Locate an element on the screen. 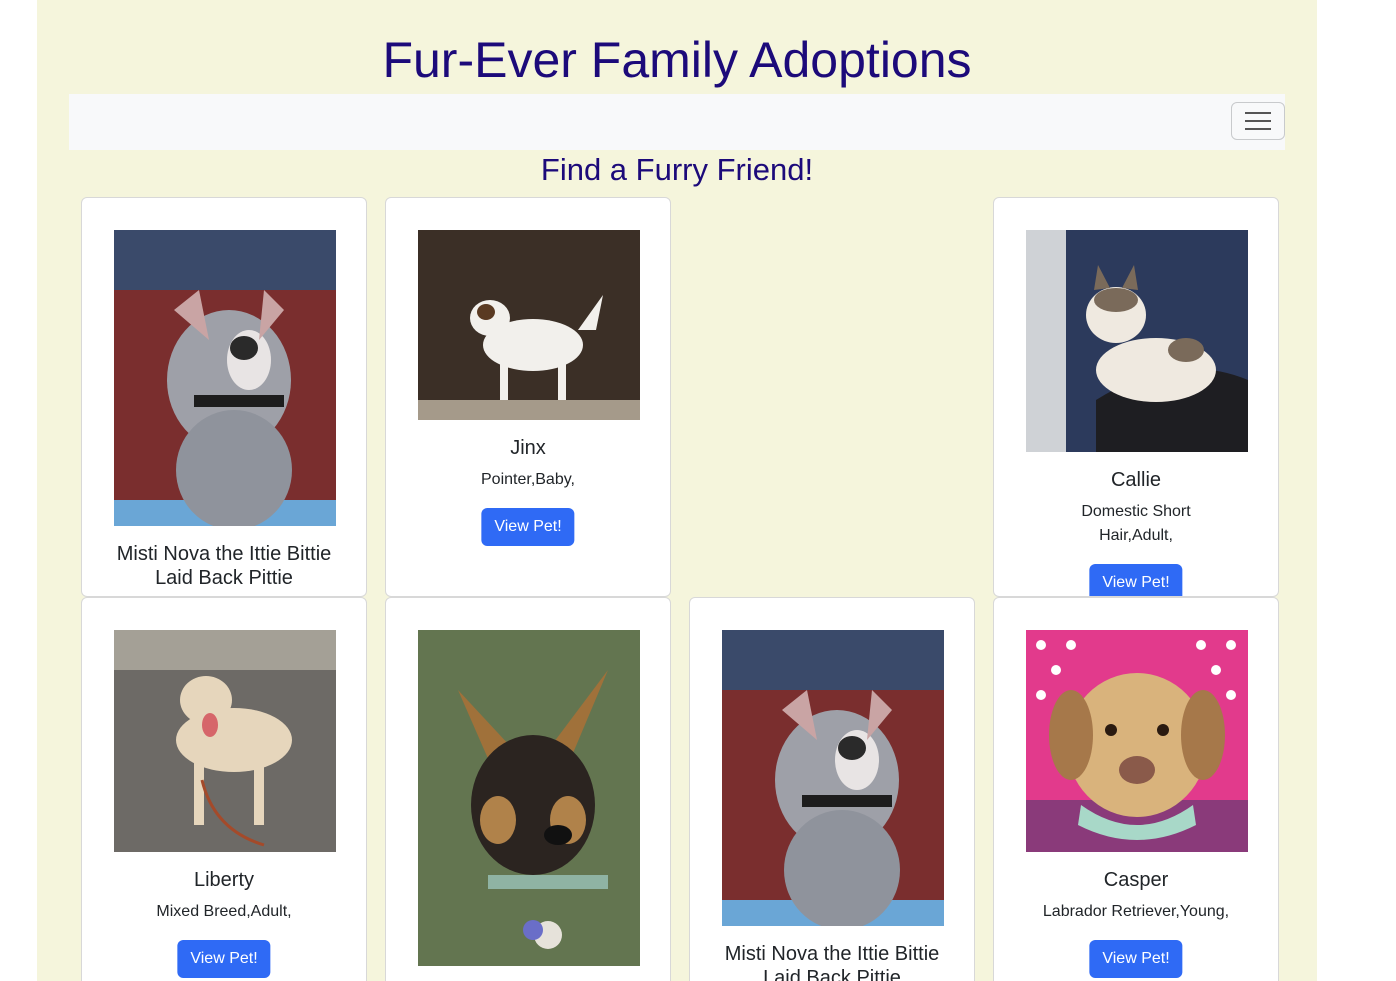 This screenshot has width=1396, height=981. pet-card: Liberty Mixed Breed,Adult, View Pet! is located at coordinates (224, 789).